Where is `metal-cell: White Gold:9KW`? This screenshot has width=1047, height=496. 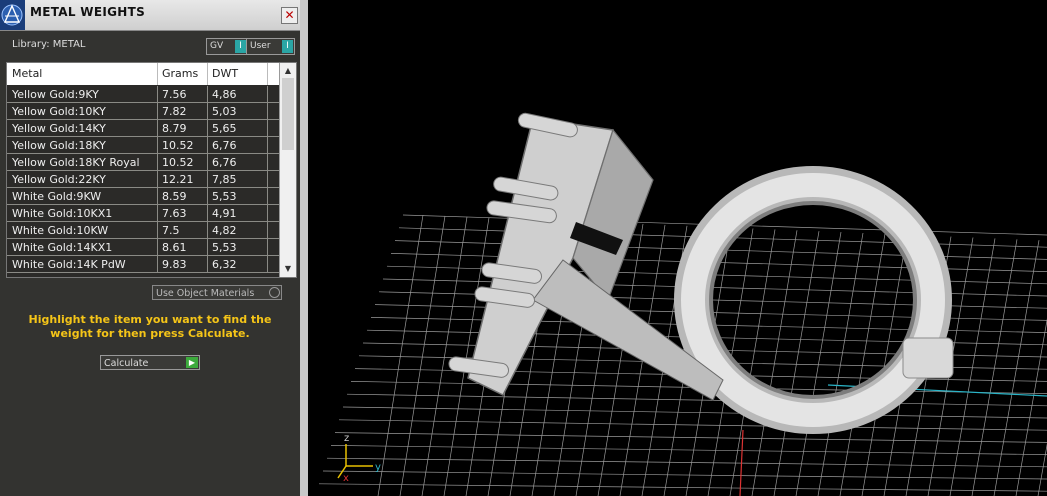 metal-cell: White Gold:9KW is located at coordinates (57, 196).